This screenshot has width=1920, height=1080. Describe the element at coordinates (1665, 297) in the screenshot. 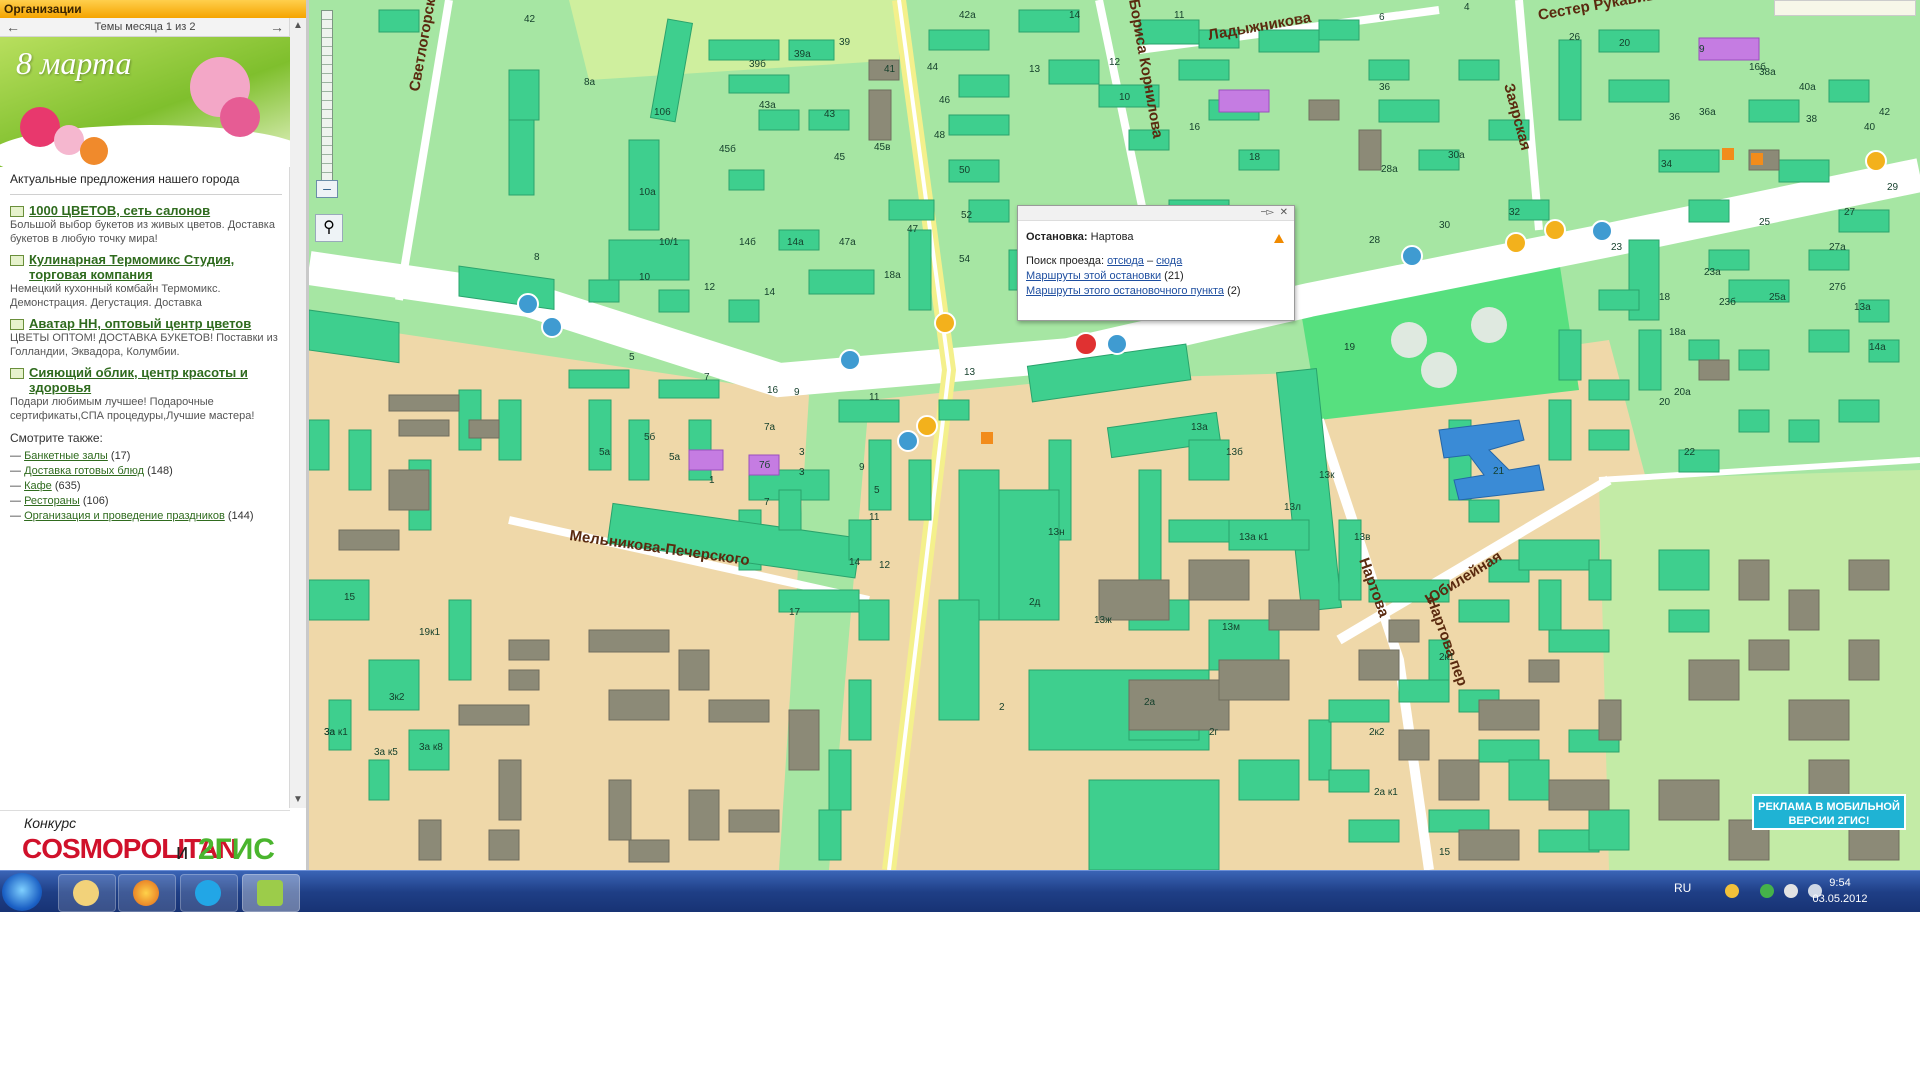

I see `house-number: 18` at that location.